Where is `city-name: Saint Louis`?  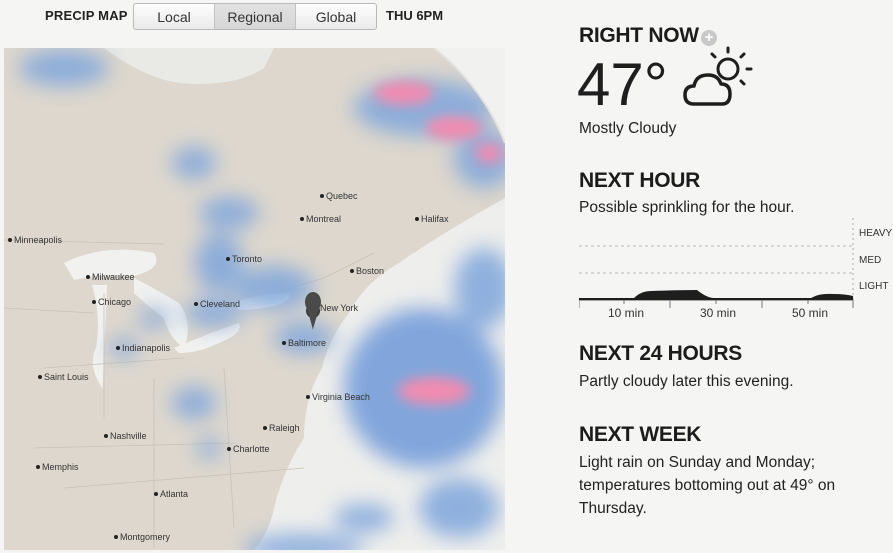 city-name: Saint Louis is located at coordinates (66, 377).